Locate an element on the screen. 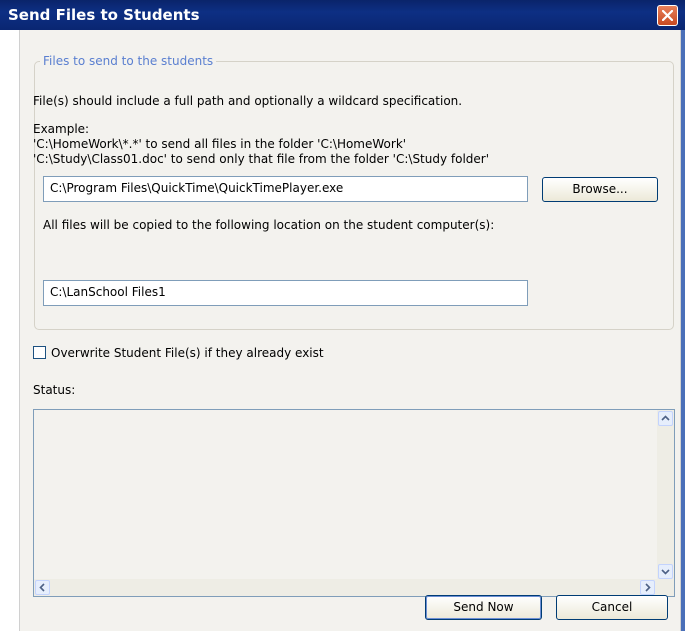  files-group-legend: Files to send to the students is located at coordinates (128, 61).